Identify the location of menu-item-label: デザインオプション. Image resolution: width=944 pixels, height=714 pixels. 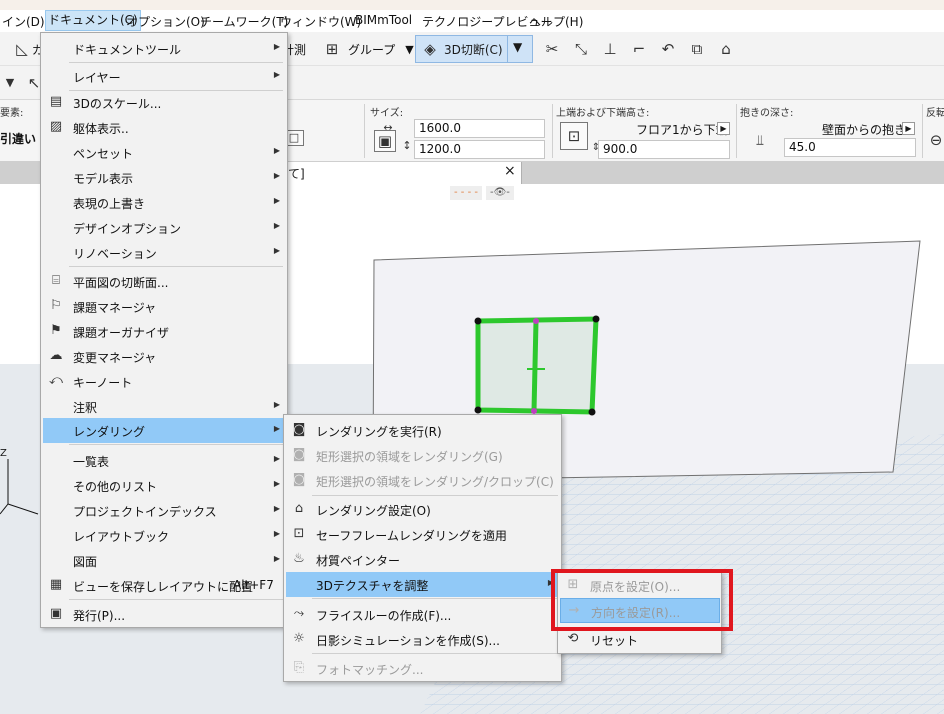
(127, 229).